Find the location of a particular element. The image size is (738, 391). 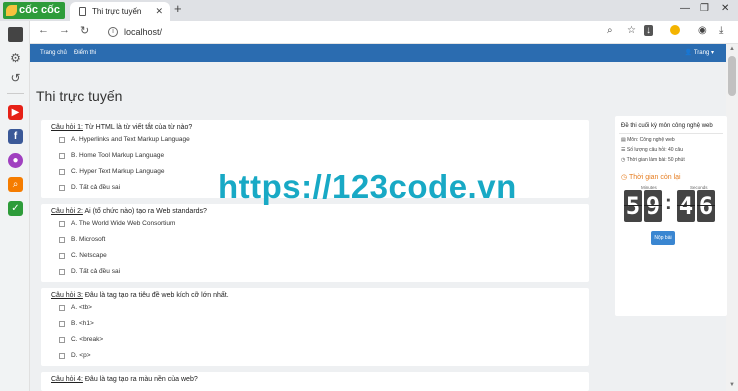

address-bar: ← → ↻ i localhost/ ⌕ ☆ ↓ ◉ ⤓ is located at coordinates (384, 32).